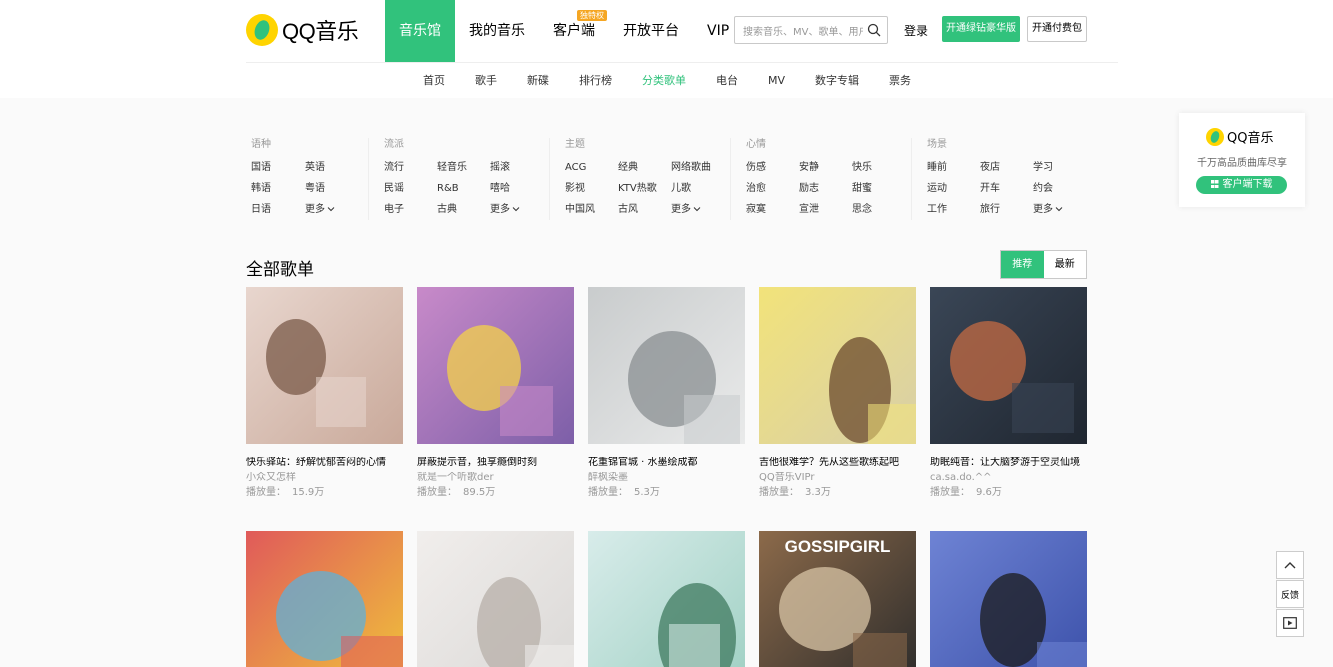  What do you see at coordinates (516, 189) in the screenshot?
I see `filter-option: 嘻哈` at bounding box center [516, 189].